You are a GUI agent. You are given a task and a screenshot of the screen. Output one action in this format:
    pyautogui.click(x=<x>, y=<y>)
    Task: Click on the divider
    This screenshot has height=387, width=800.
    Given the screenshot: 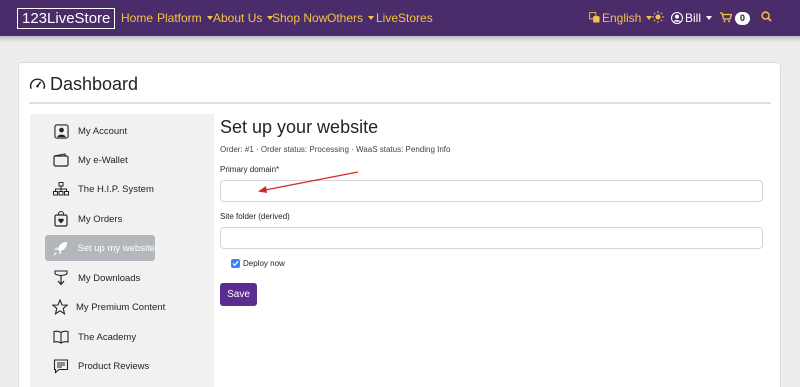 What is the action you would take?
    pyautogui.click(x=400, y=103)
    